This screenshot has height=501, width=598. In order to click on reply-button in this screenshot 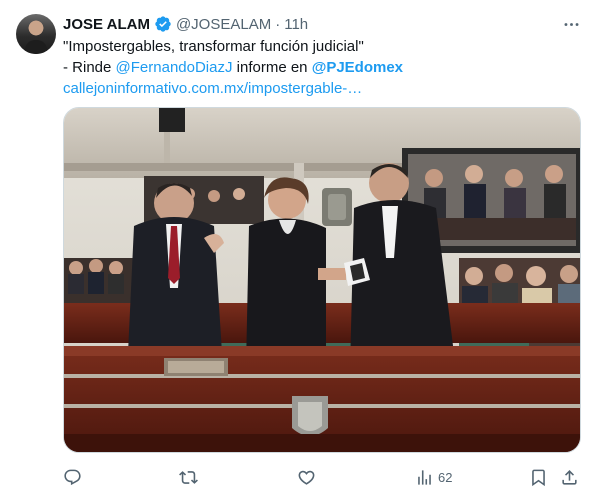, I will do `click(72, 477)`.